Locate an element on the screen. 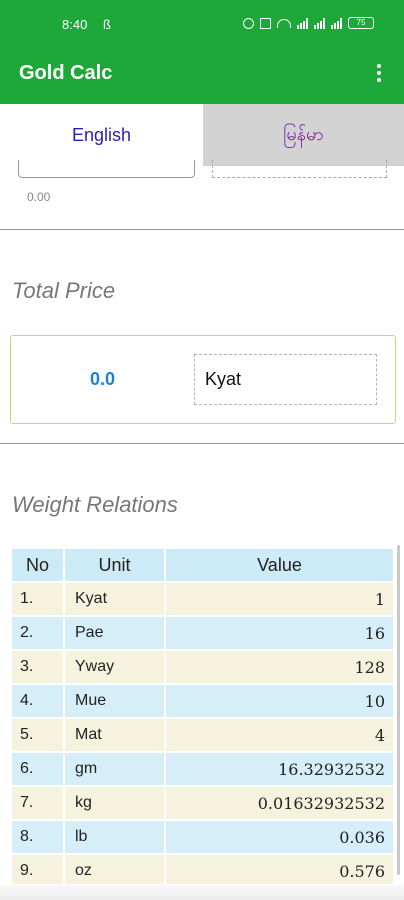  status-glyph: ß is located at coordinates (107, 24).